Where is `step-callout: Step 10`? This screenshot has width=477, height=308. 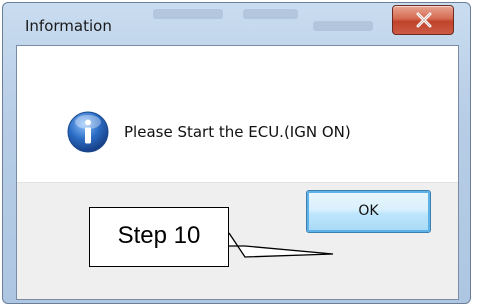 step-callout: Step 10 is located at coordinates (159, 237).